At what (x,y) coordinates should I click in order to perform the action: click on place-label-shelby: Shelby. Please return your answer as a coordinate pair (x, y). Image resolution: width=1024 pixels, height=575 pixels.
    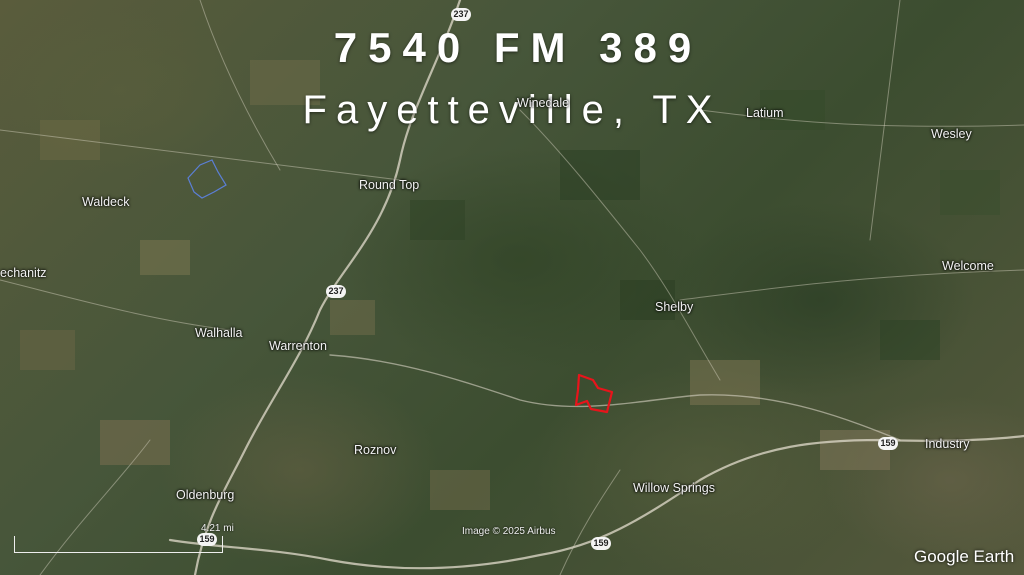
    Looking at the image, I should click on (674, 307).